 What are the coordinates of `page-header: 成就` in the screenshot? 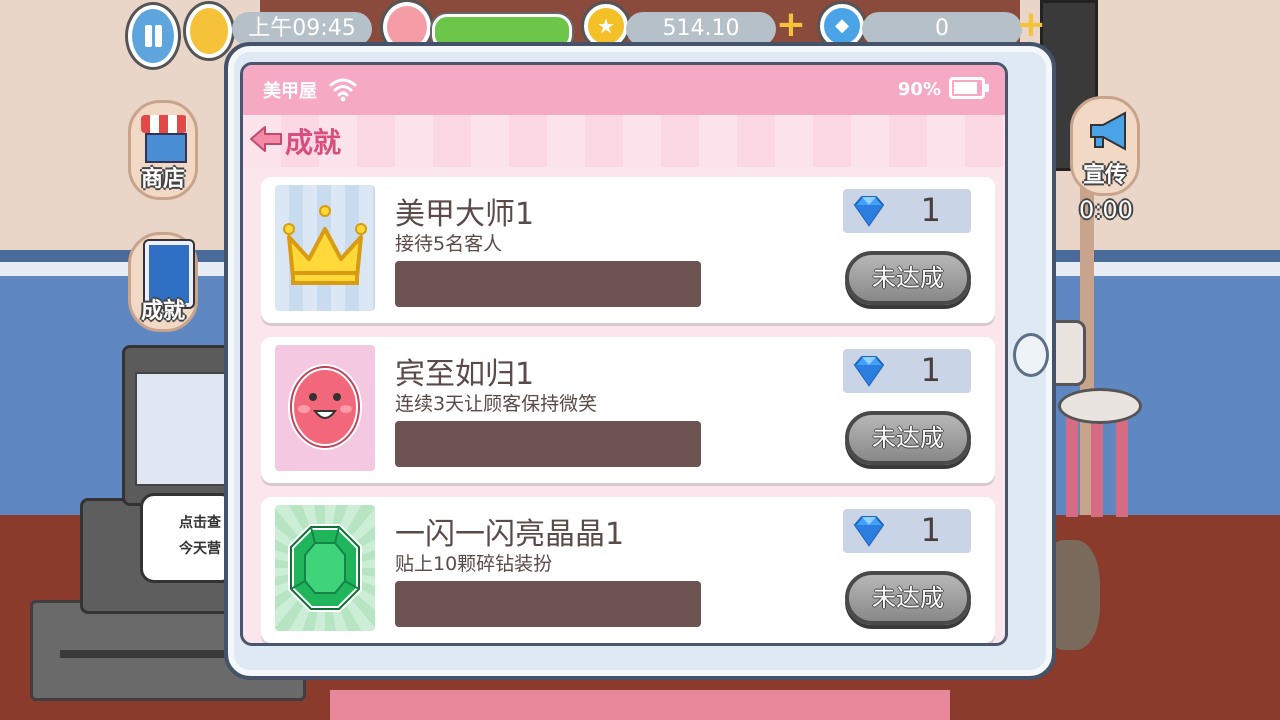 It's located at (624, 141).